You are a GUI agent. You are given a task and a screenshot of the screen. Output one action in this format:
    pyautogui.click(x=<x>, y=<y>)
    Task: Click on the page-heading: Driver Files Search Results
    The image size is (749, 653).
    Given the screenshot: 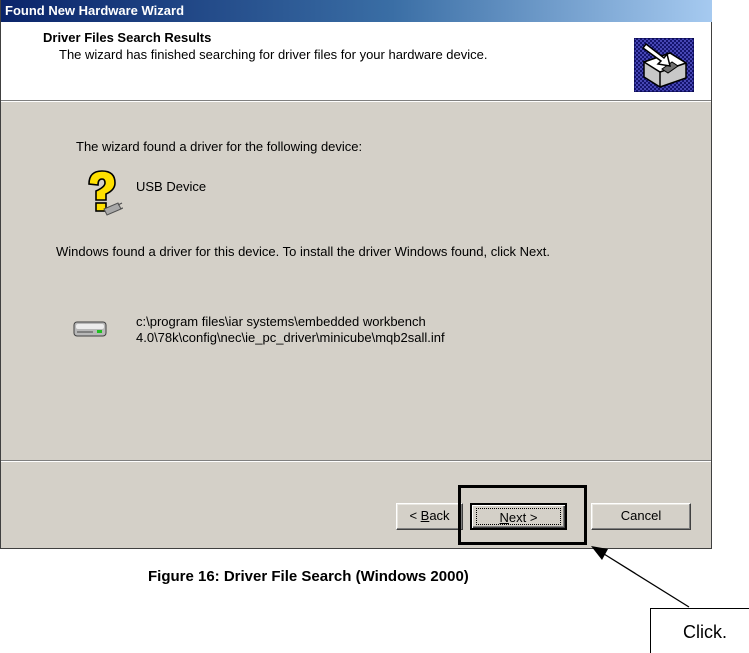 What is the action you would take?
    pyautogui.click(x=127, y=37)
    